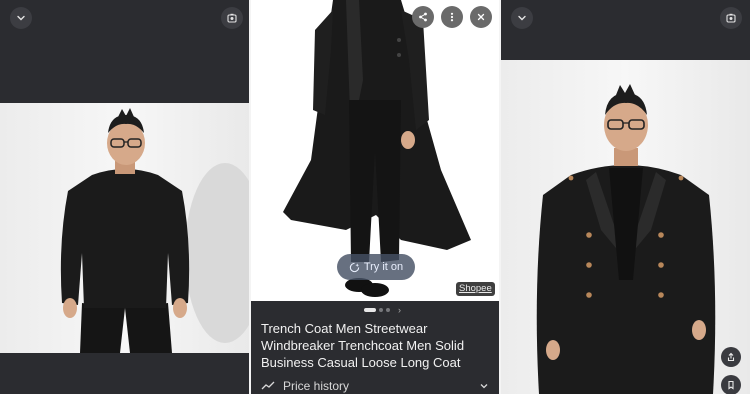  I want to click on chevron-right-icon: ›, so click(399, 310).